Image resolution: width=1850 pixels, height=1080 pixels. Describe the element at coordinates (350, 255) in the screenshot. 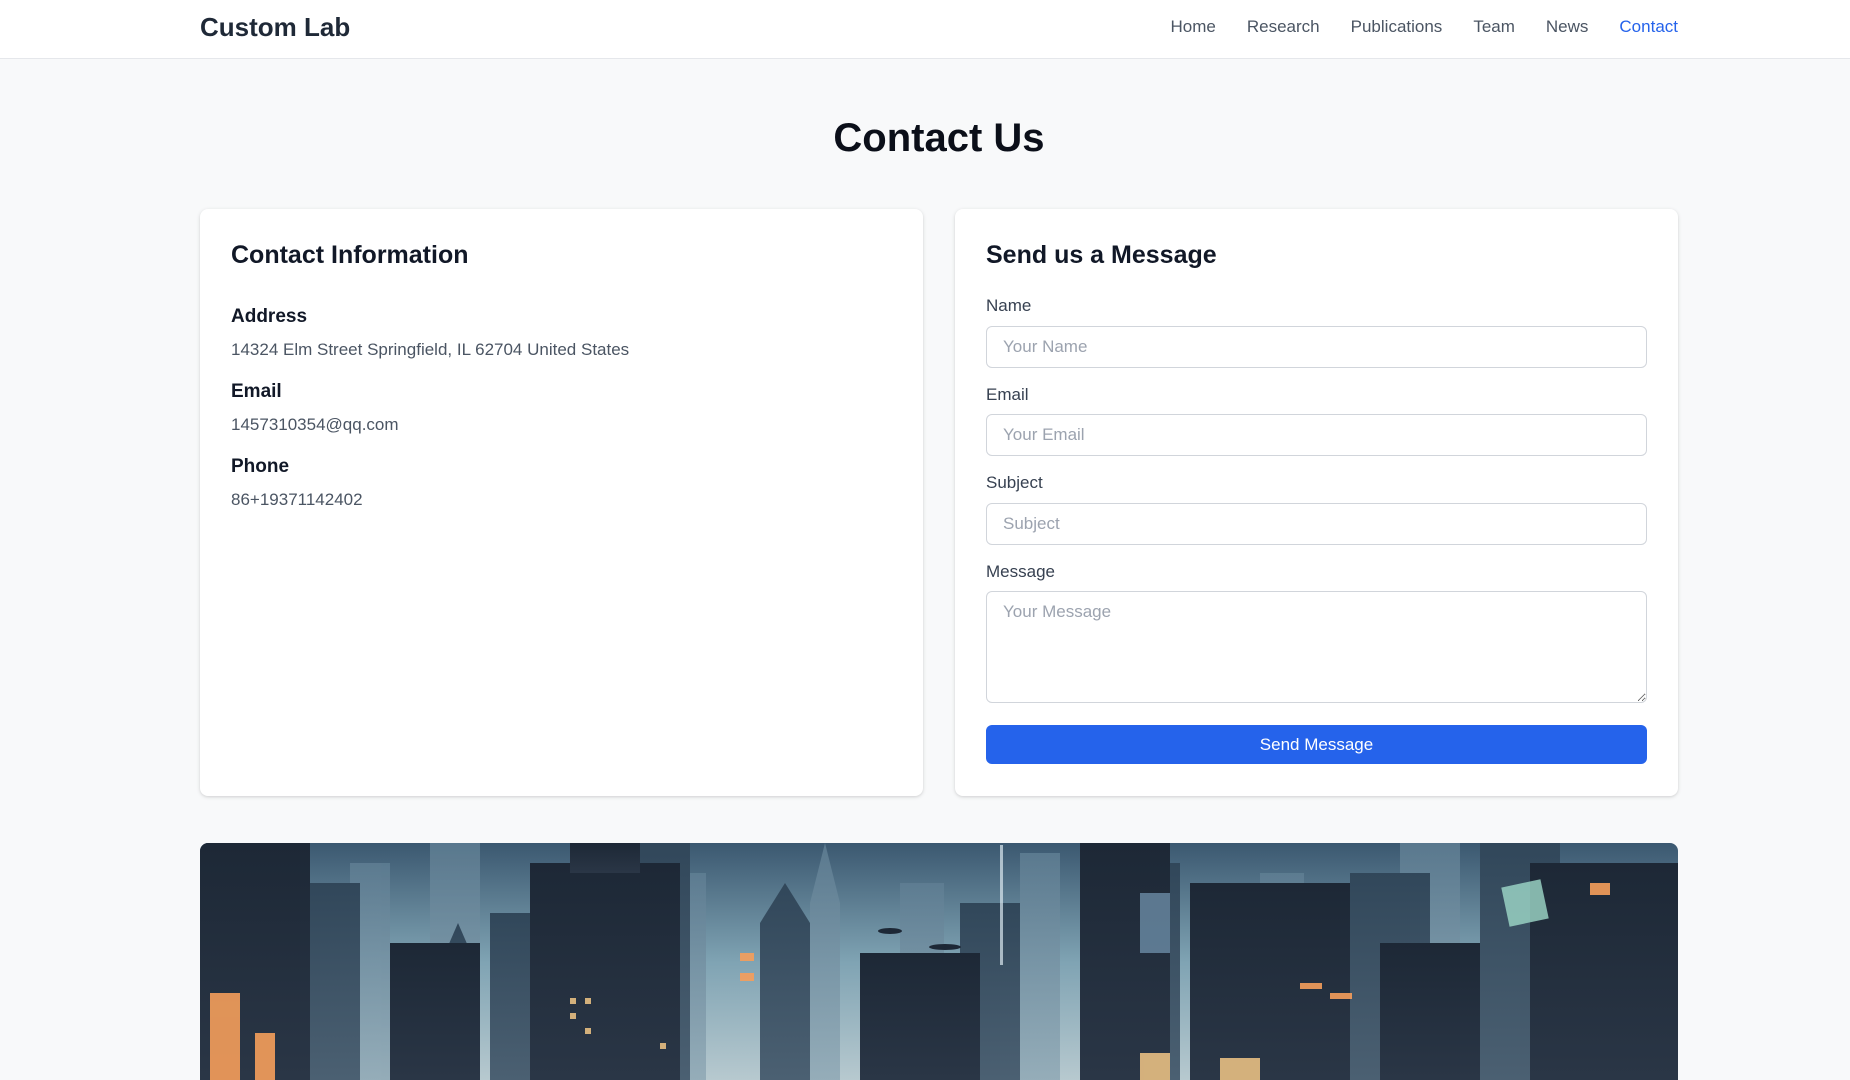

I see `contact-info-heading: Contact Information` at that location.